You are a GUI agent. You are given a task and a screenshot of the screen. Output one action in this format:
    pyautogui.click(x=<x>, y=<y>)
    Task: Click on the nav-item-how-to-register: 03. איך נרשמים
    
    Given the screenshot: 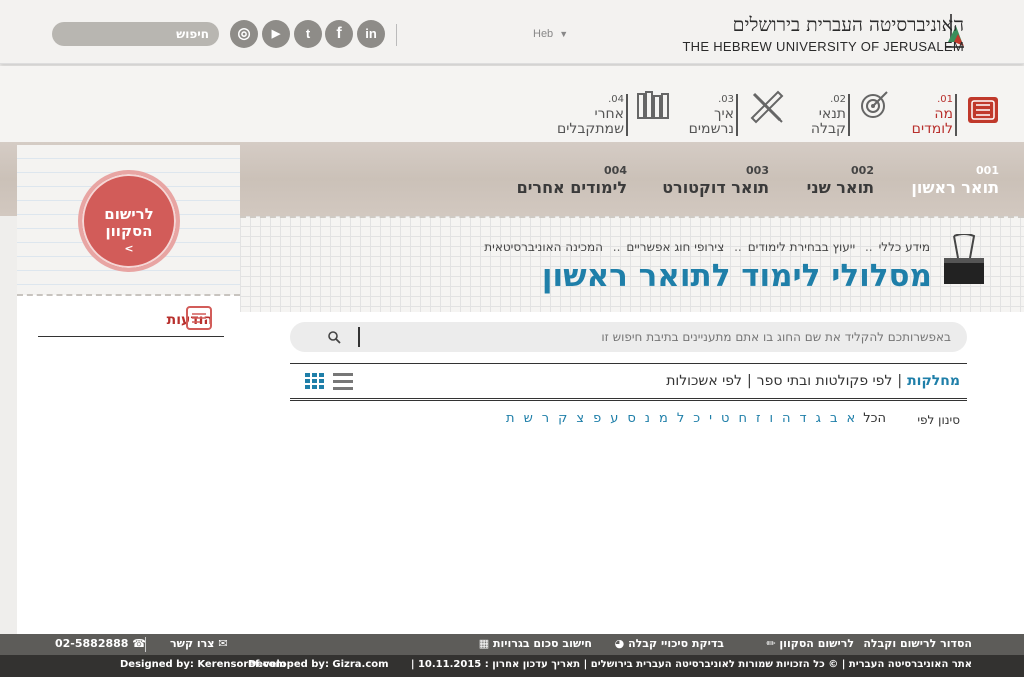 What is the action you would take?
    pyautogui.click(x=711, y=114)
    